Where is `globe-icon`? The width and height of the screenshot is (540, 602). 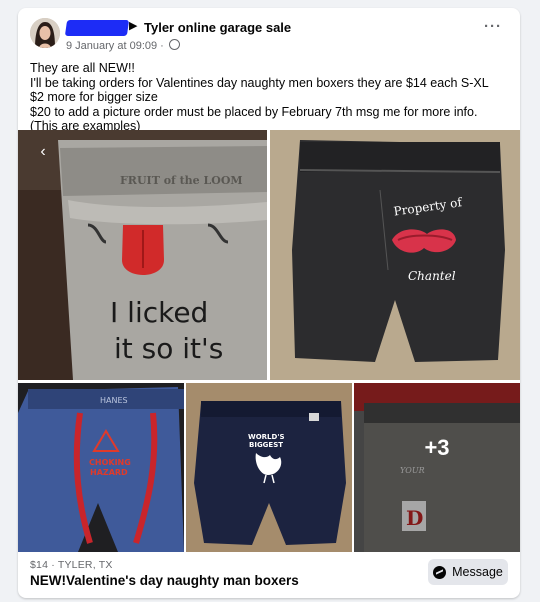 globe-icon is located at coordinates (174, 44).